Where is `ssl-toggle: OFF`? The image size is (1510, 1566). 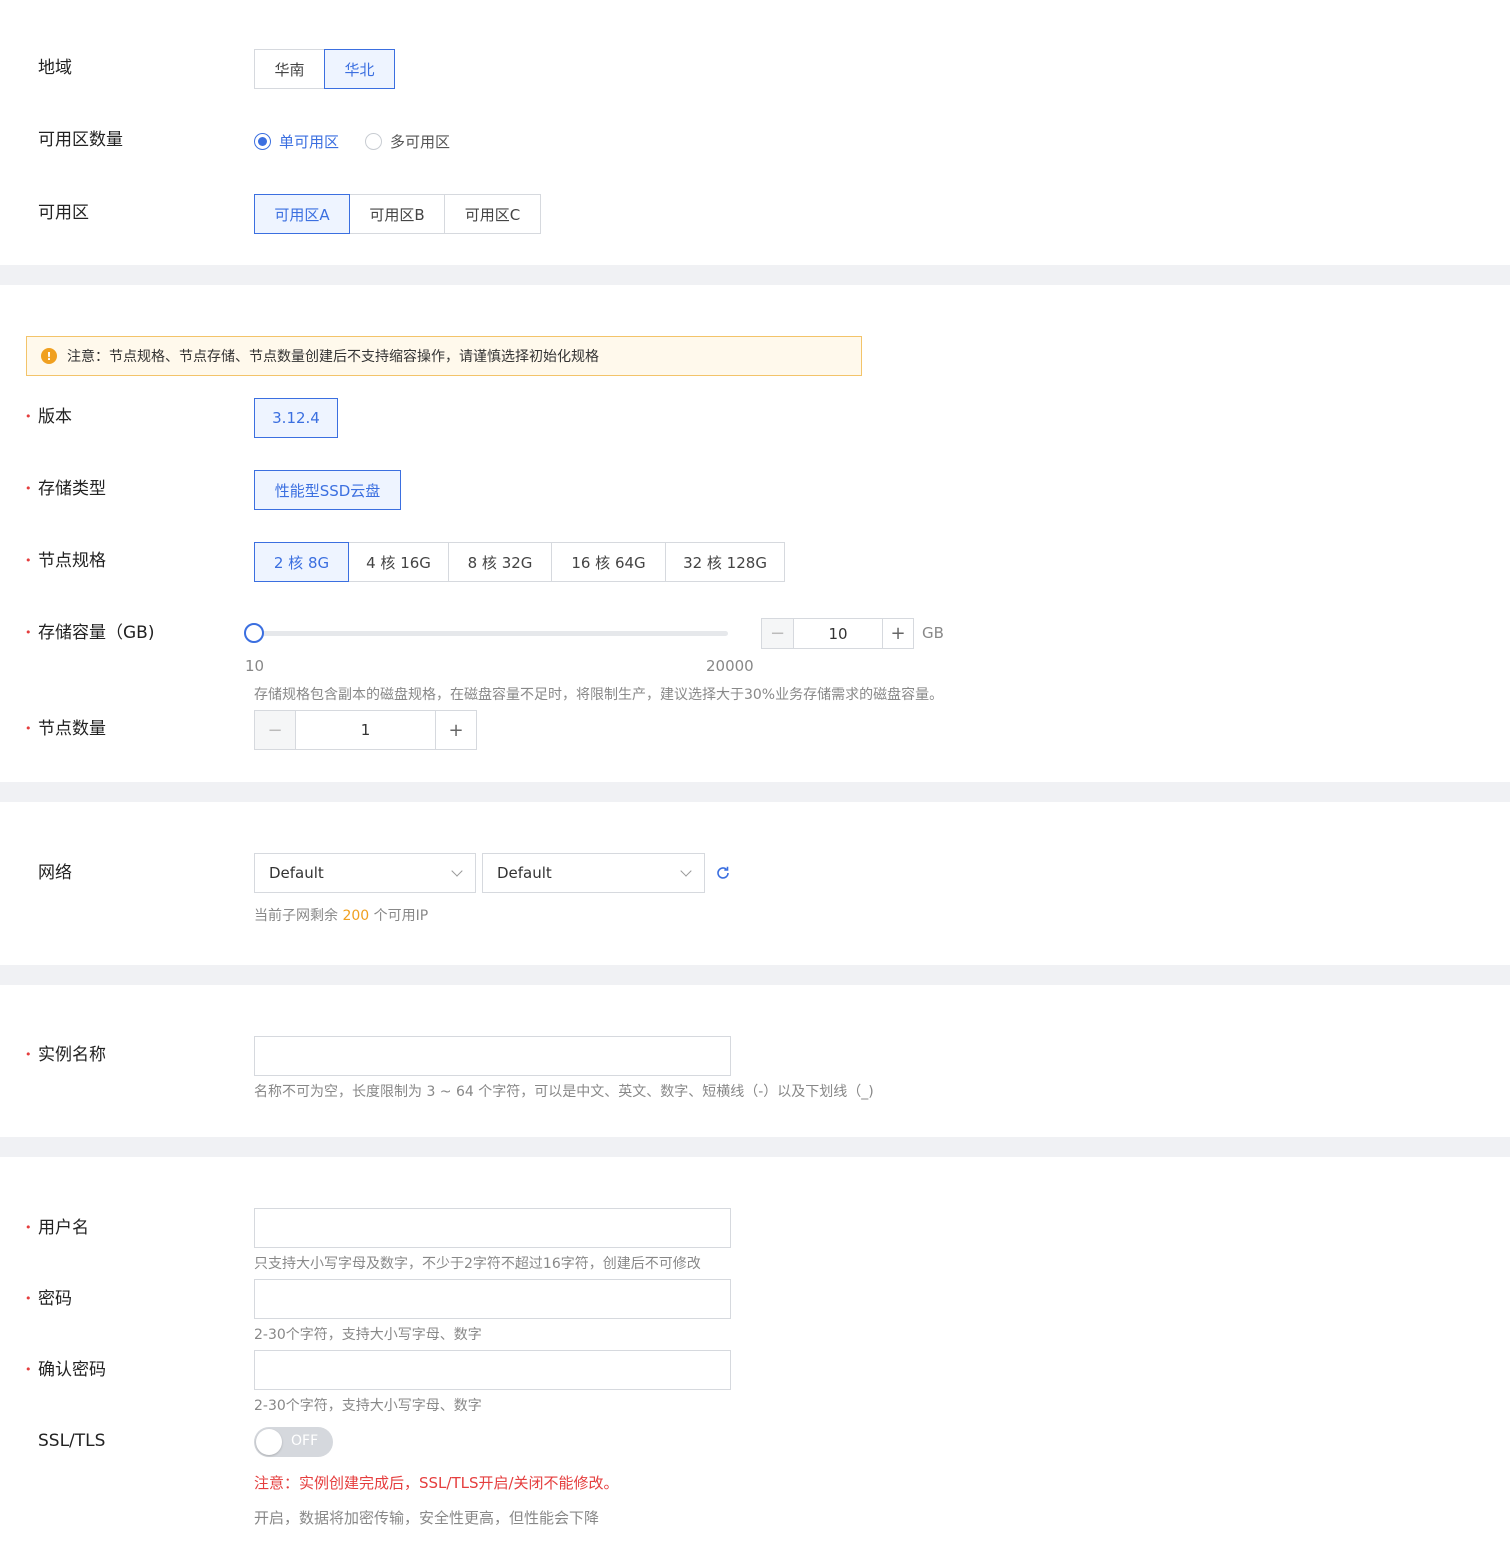 ssl-toggle: OFF is located at coordinates (293, 1442).